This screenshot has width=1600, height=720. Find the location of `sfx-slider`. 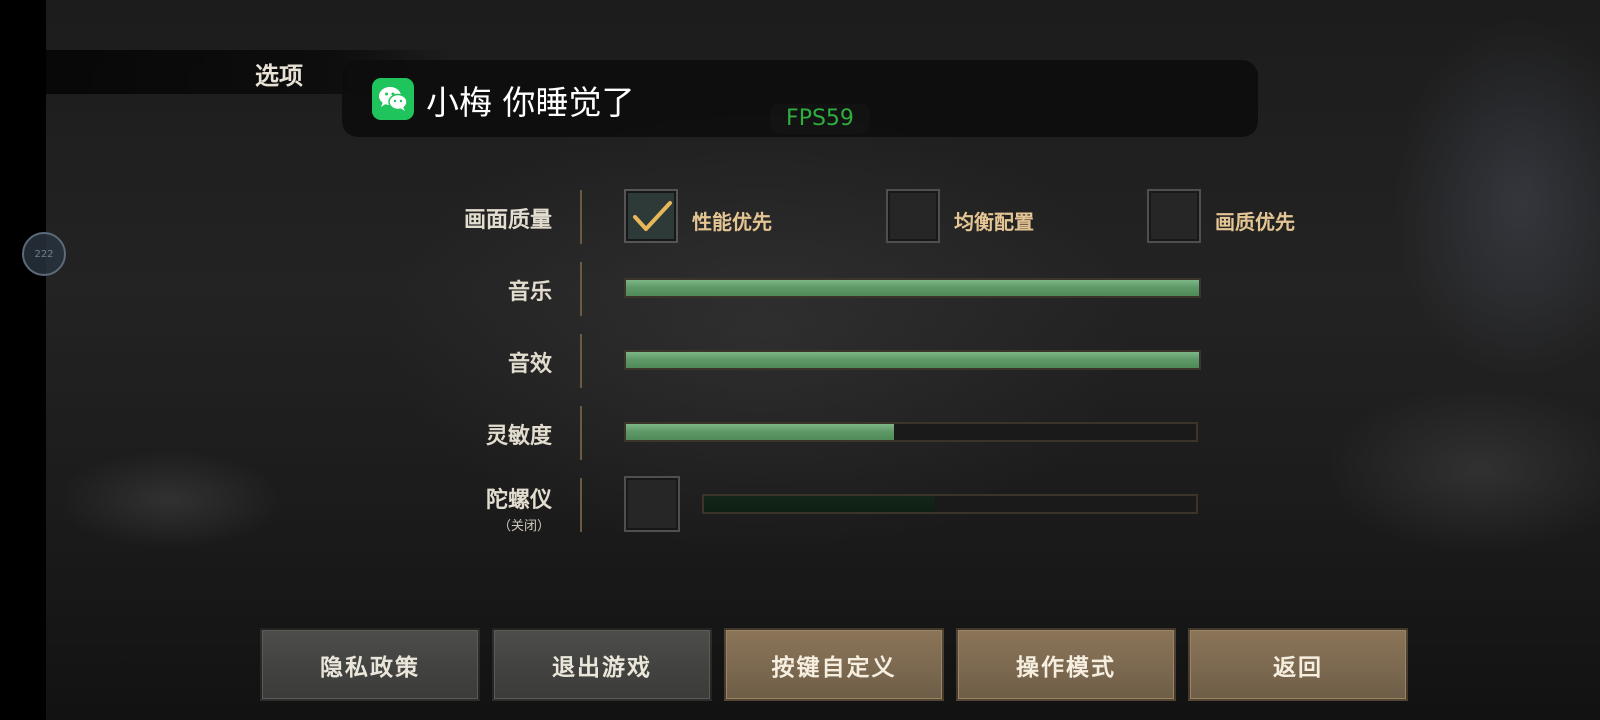

sfx-slider is located at coordinates (912, 360).